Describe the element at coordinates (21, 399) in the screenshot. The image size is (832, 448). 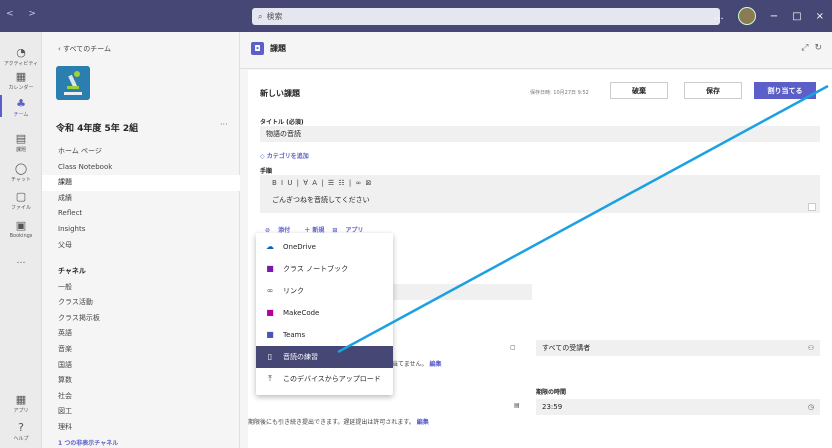
I see `apps-icon: ▦` at that location.